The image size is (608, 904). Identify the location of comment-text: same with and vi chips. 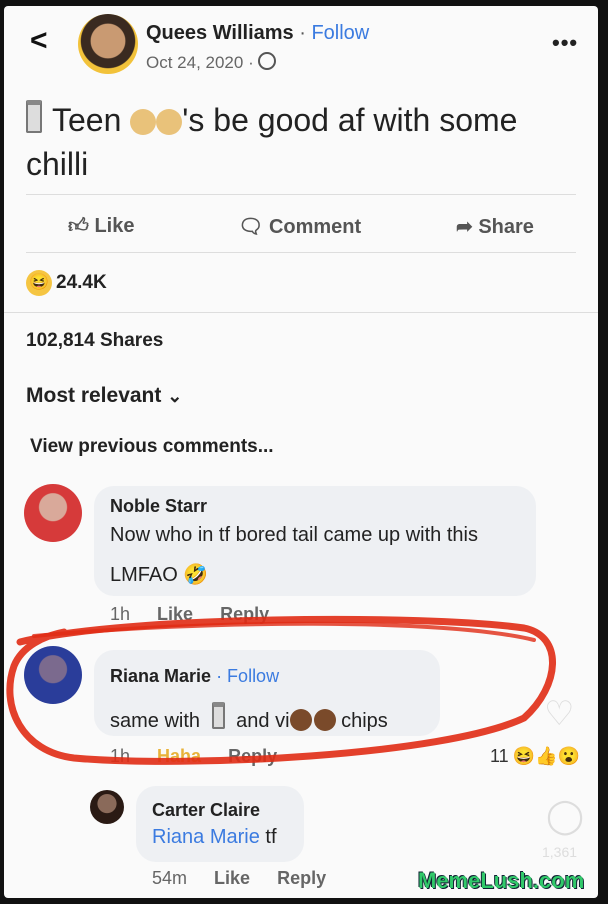
(249, 717).